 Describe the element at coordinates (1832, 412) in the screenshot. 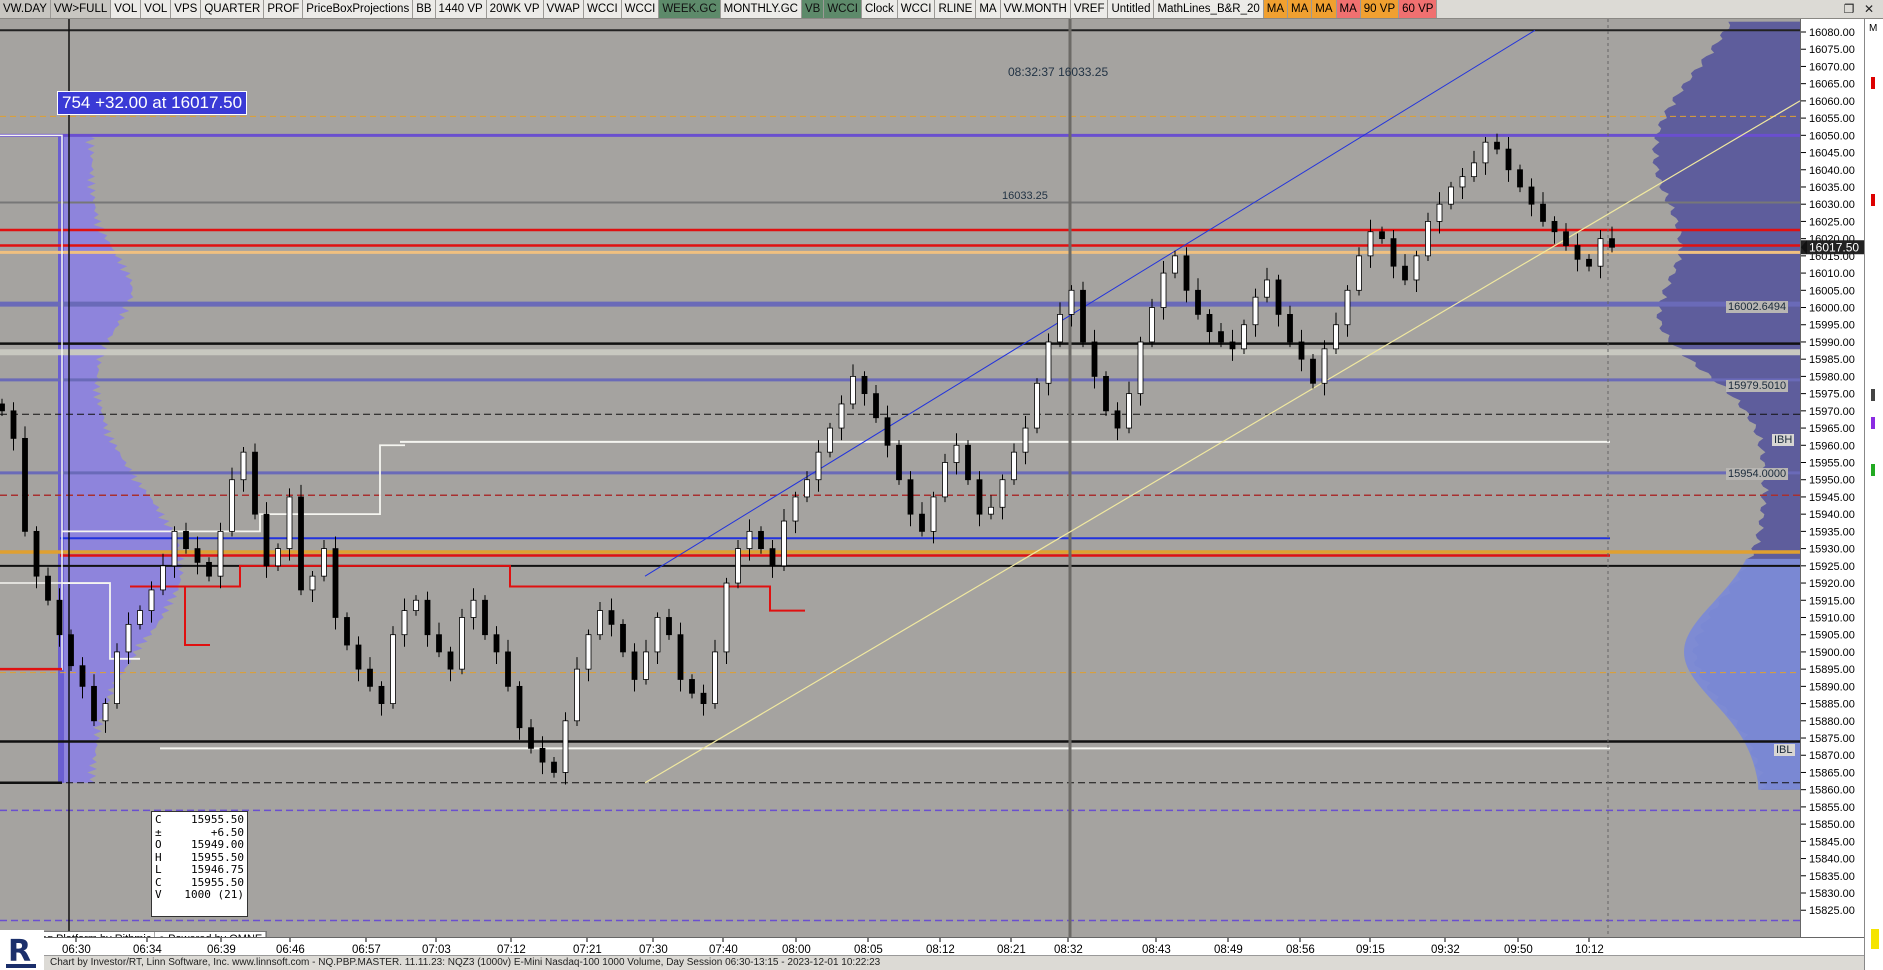

I see `price-tick-label: 15970.00` at that location.